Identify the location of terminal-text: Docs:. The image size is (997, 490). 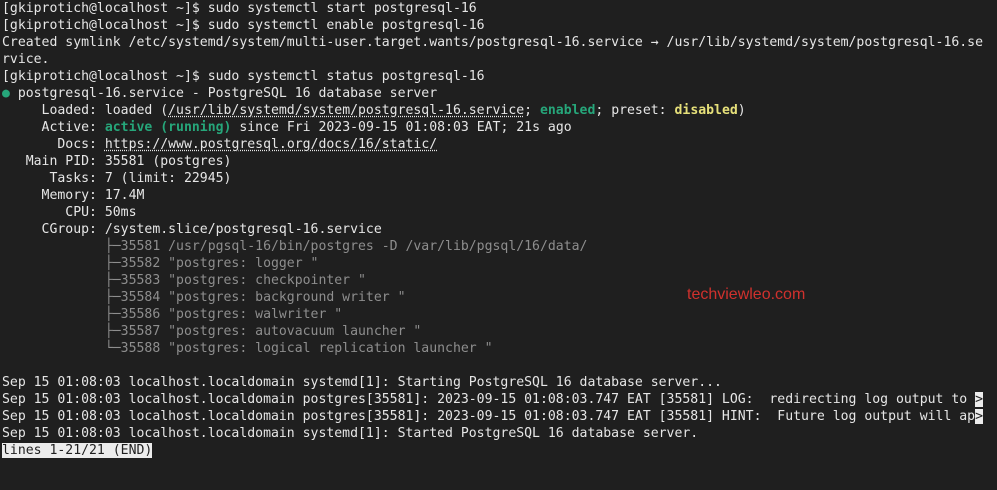
(53, 144).